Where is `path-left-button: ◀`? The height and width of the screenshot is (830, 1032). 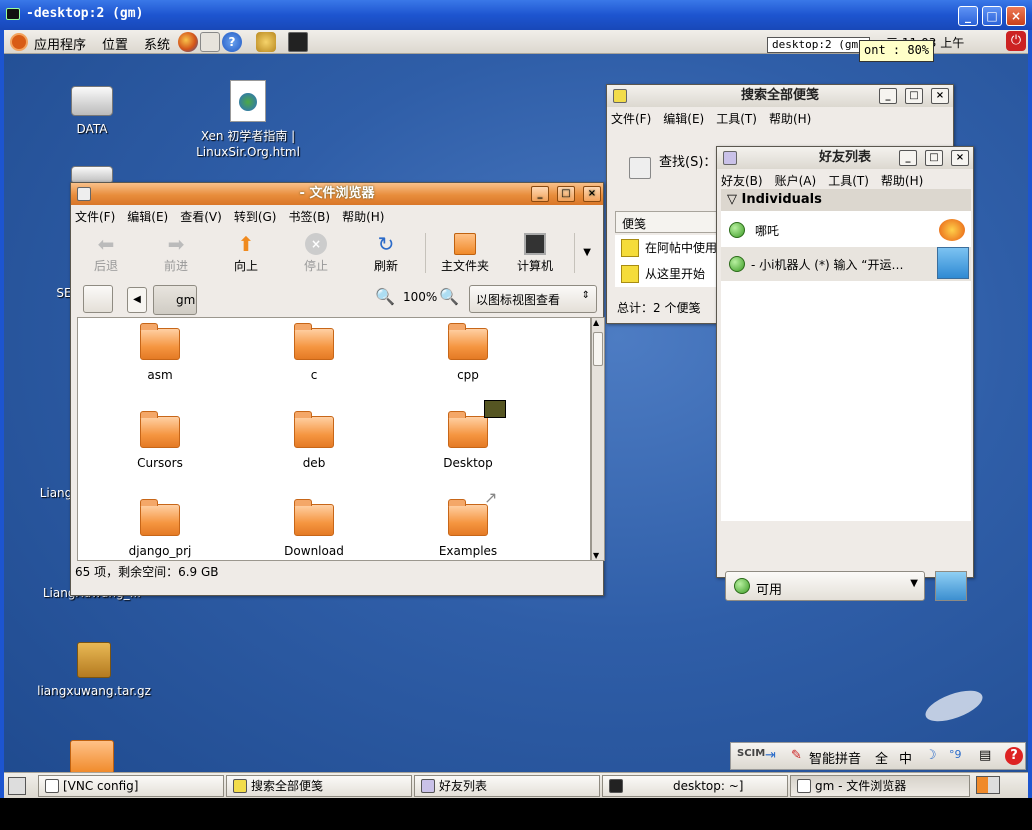 path-left-button: ◀ is located at coordinates (137, 300).